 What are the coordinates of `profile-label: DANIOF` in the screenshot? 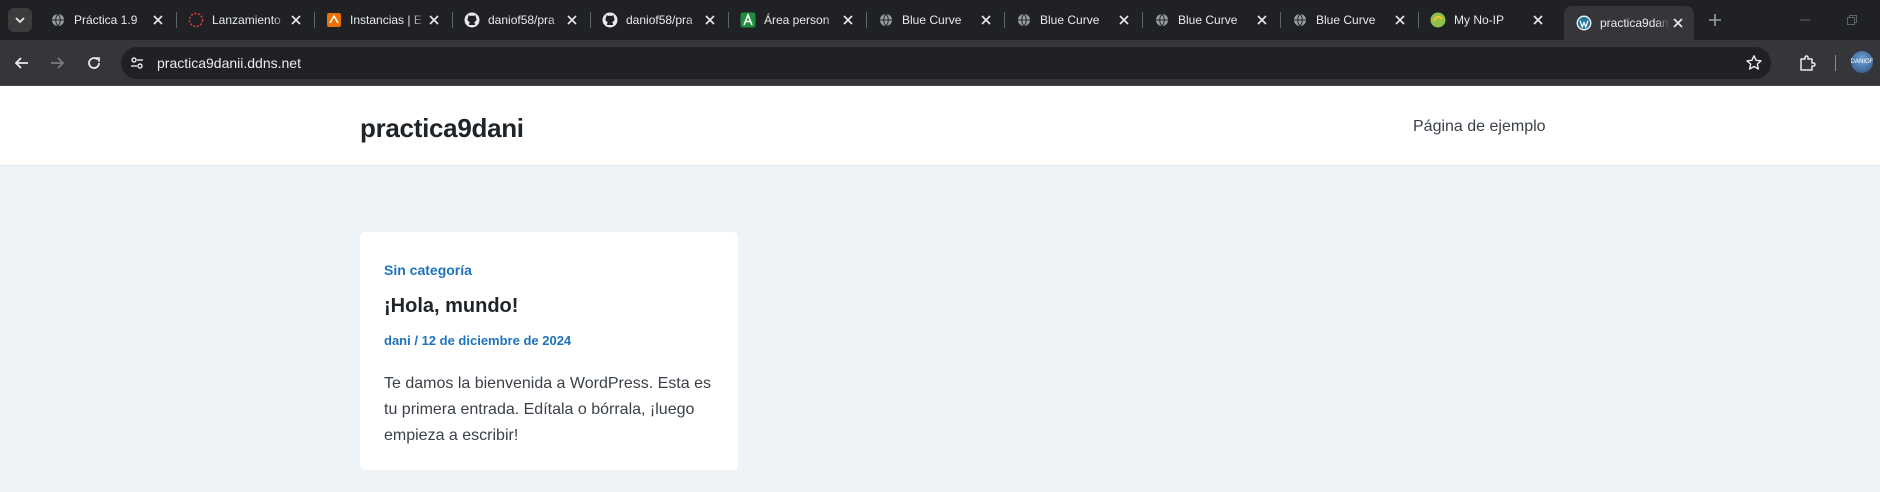 It's located at (1862, 62).